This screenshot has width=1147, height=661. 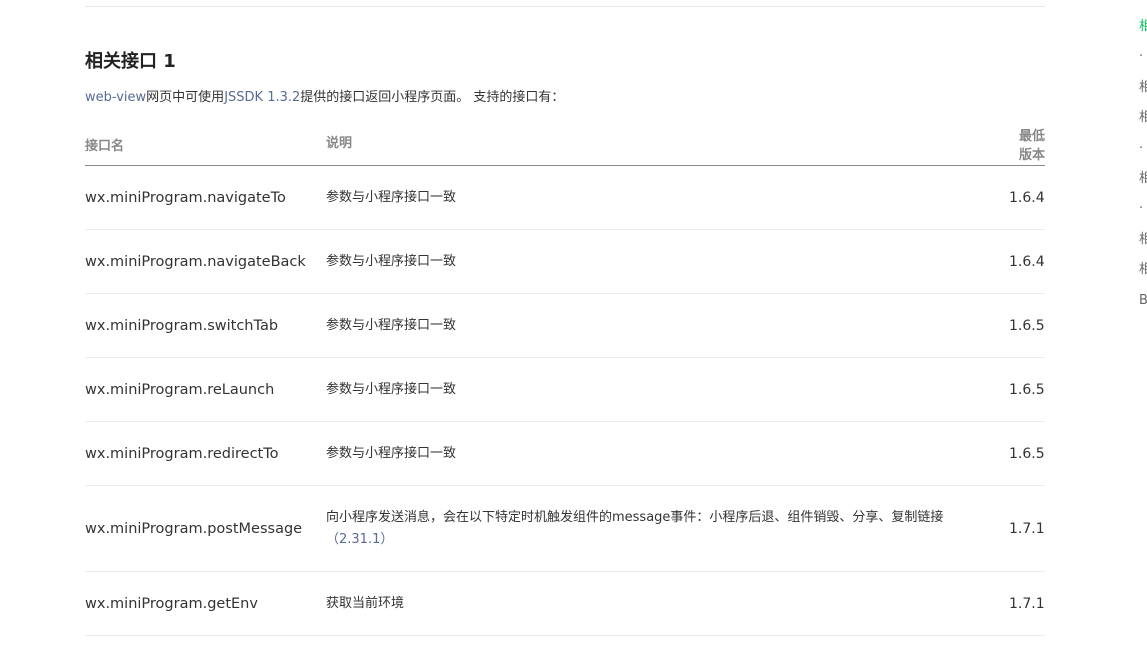 I want to click on intro-text-1: 网页中可使用, so click(x=185, y=97).